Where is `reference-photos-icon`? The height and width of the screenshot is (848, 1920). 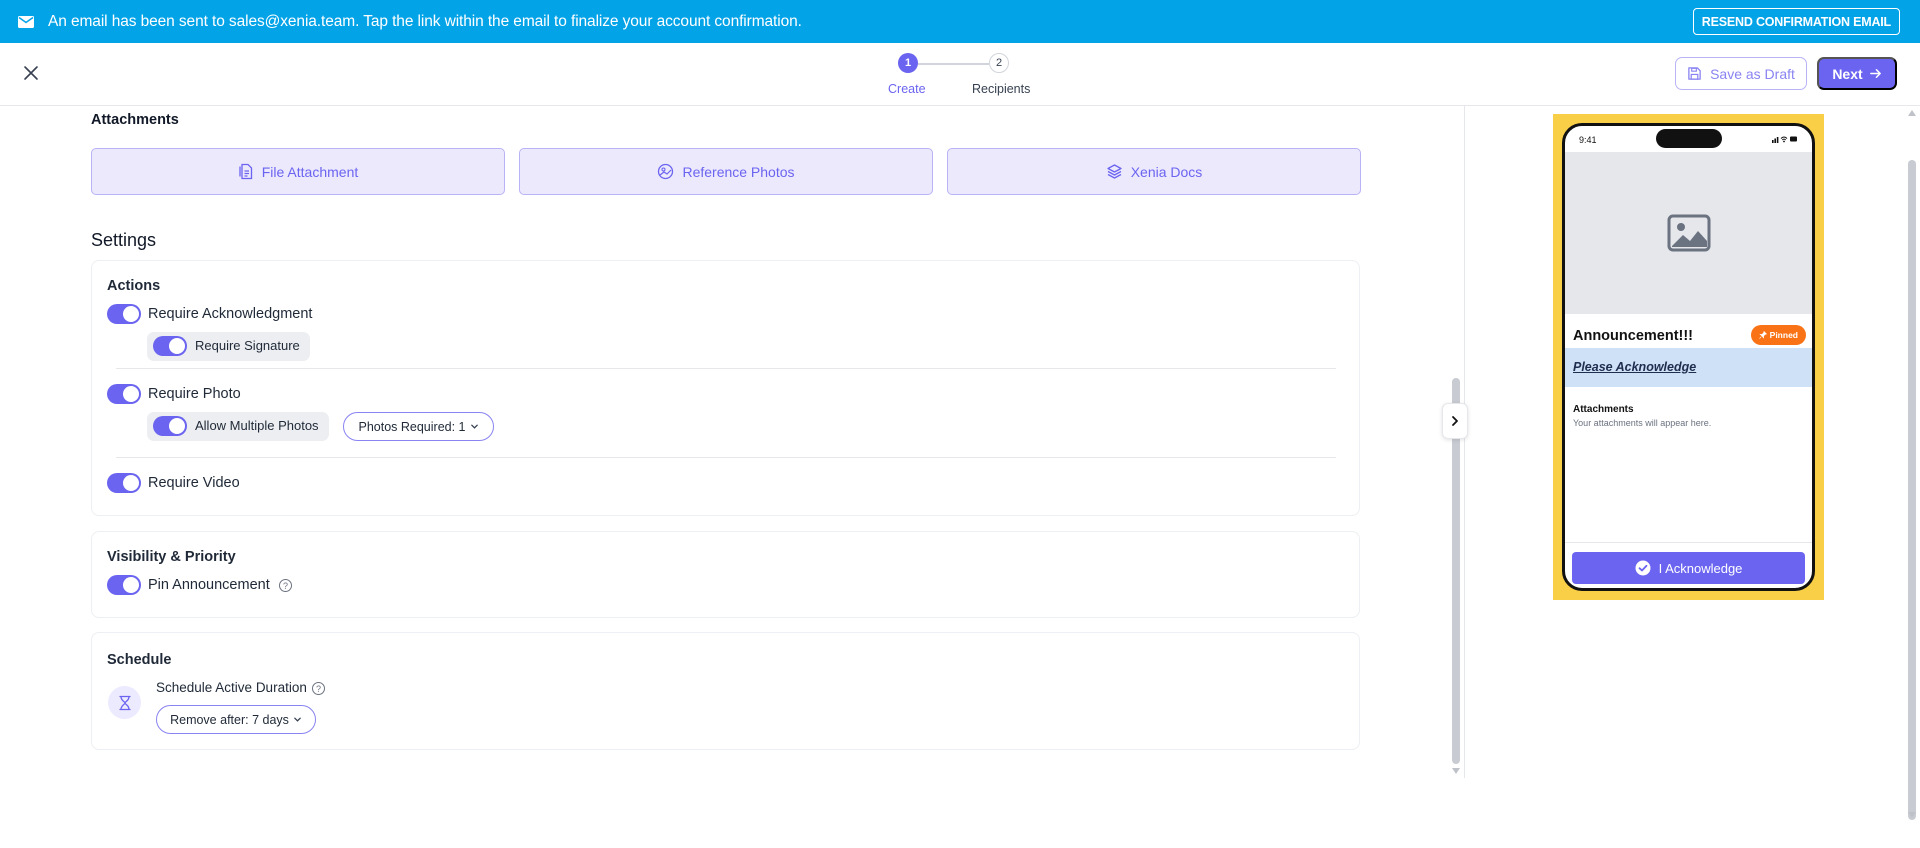 reference-photos-icon is located at coordinates (666, 171).